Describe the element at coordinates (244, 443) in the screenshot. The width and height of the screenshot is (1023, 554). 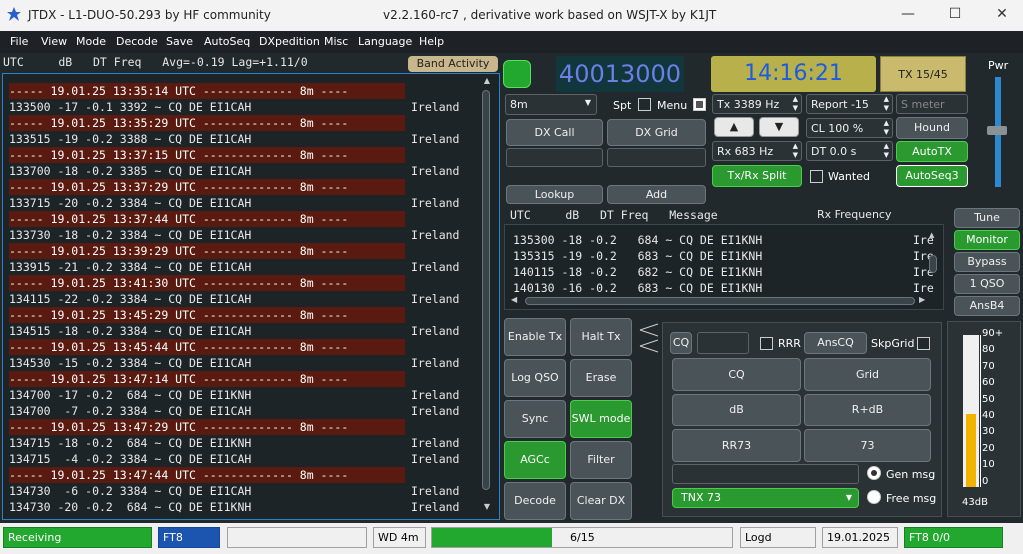
I see `band-decode-row: 134715 -18 -0.2 684 ~ CQ DE EI1KNH` at that location.